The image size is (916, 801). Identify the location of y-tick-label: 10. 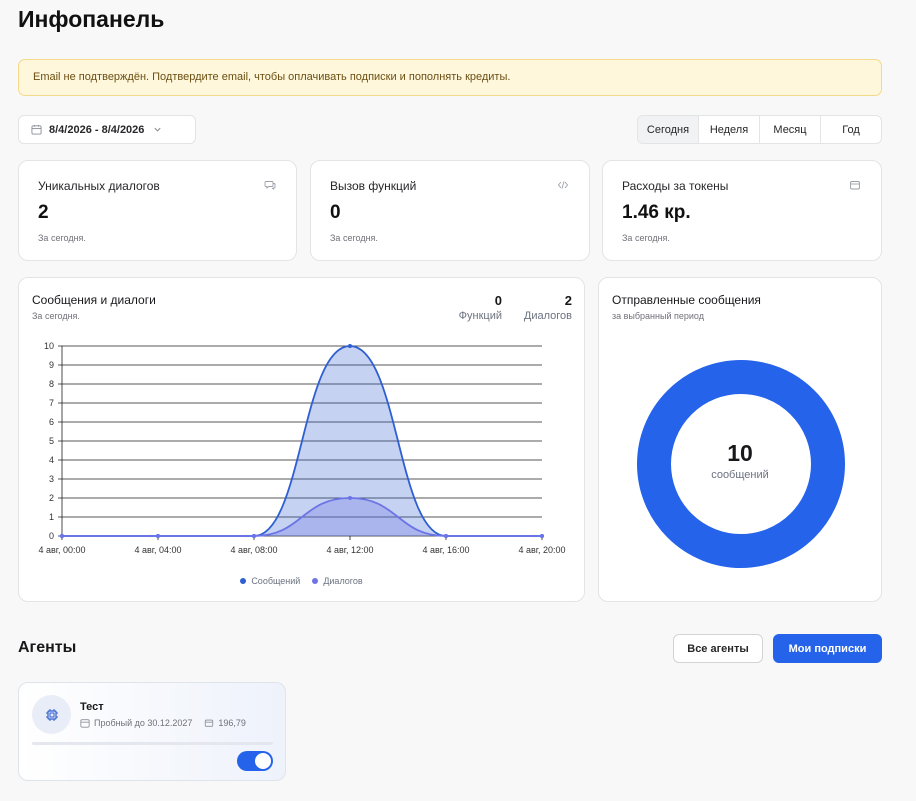
(49, 346).